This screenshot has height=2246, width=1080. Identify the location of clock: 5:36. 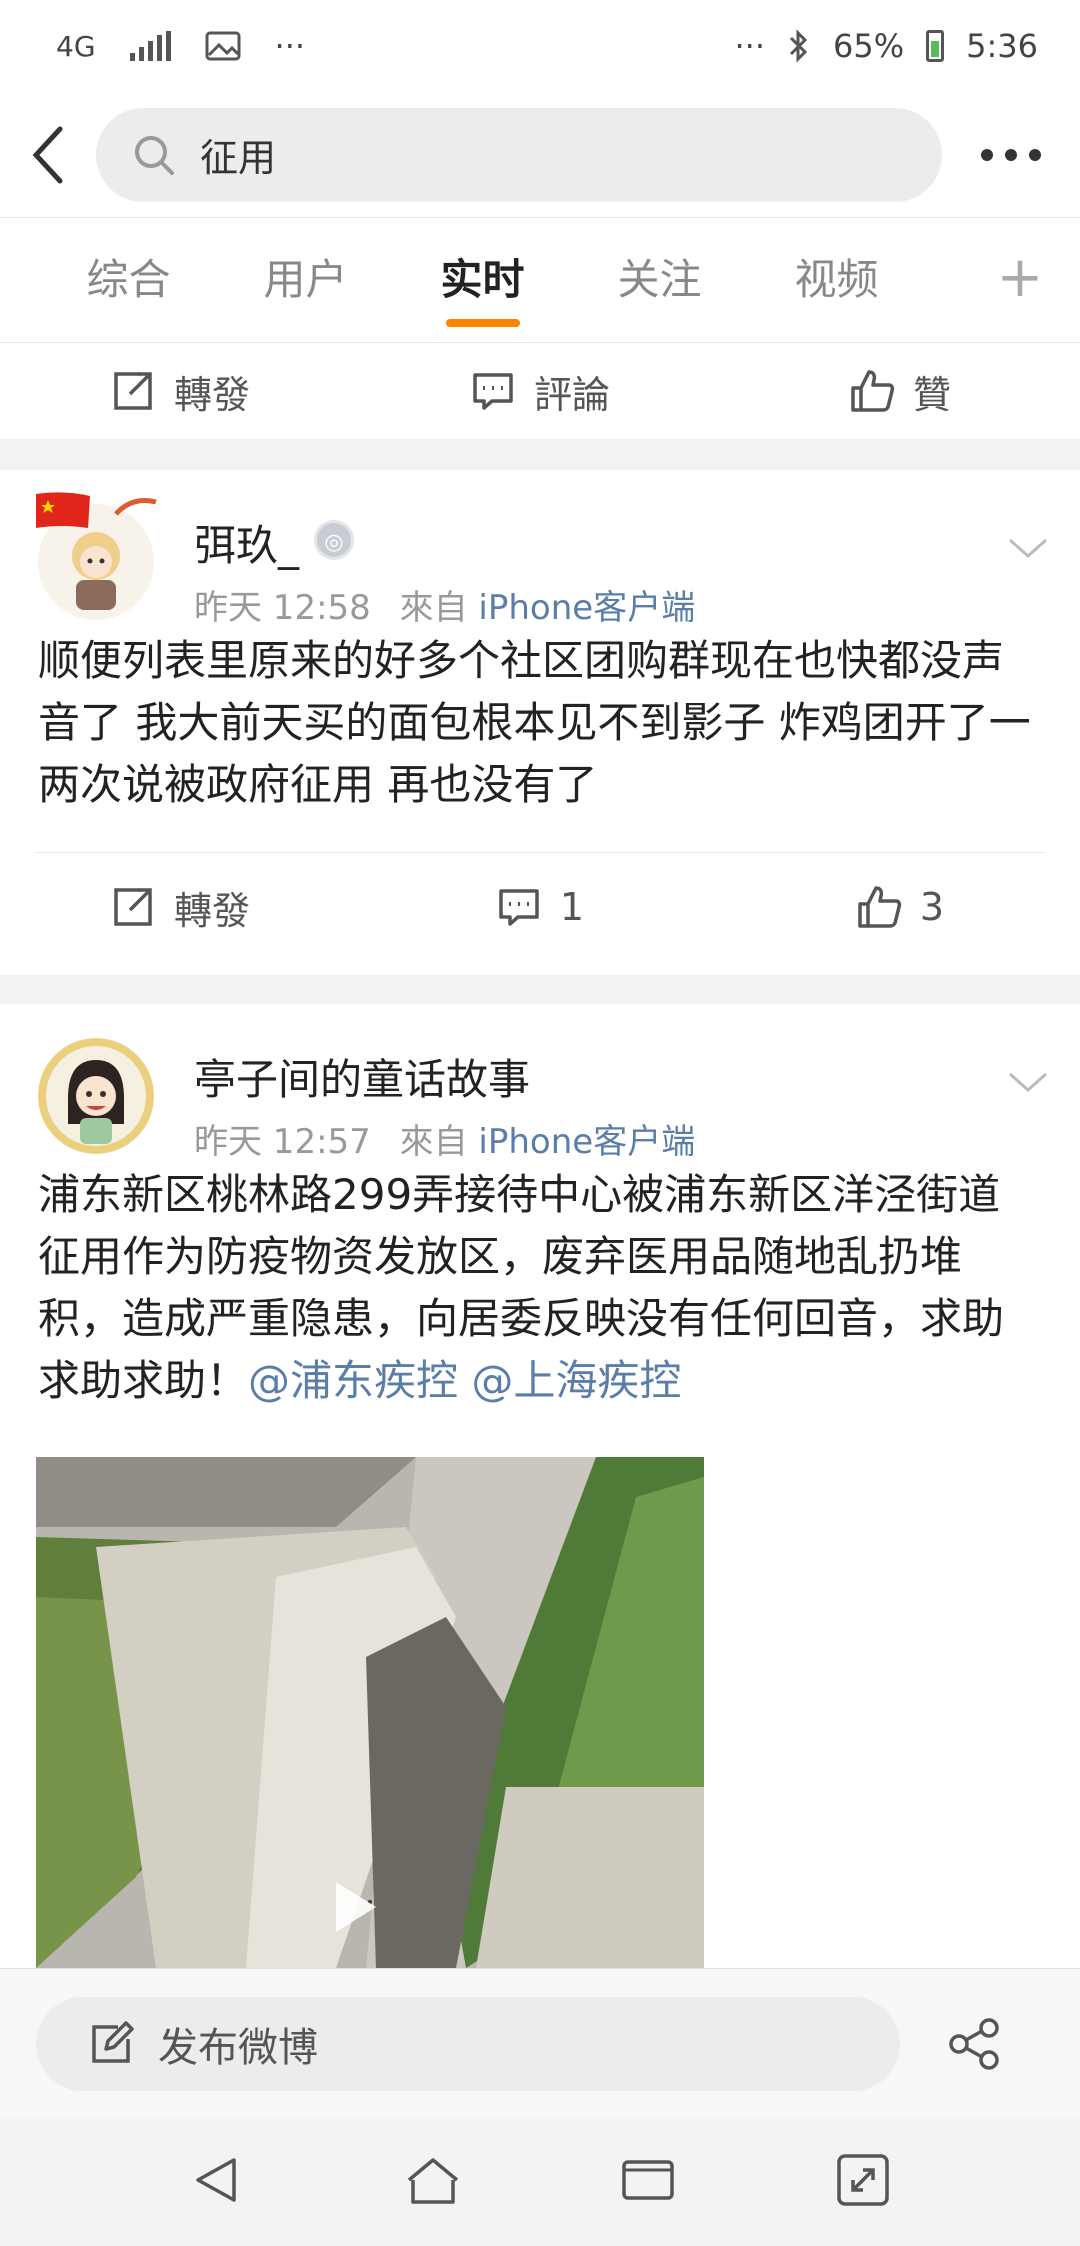
(1002, 46).